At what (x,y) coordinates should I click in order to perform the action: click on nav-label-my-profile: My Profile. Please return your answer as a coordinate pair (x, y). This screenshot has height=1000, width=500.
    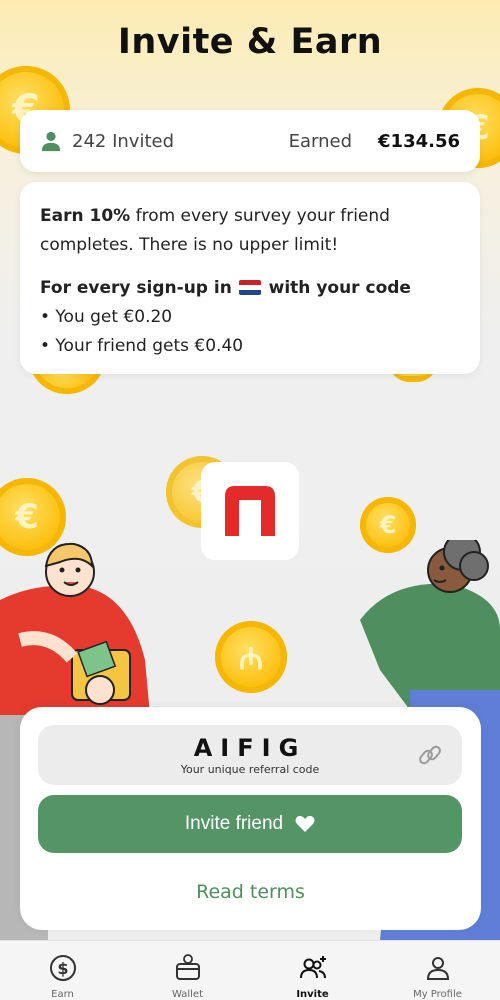
    Looking at the image, I should click on (437, 994).